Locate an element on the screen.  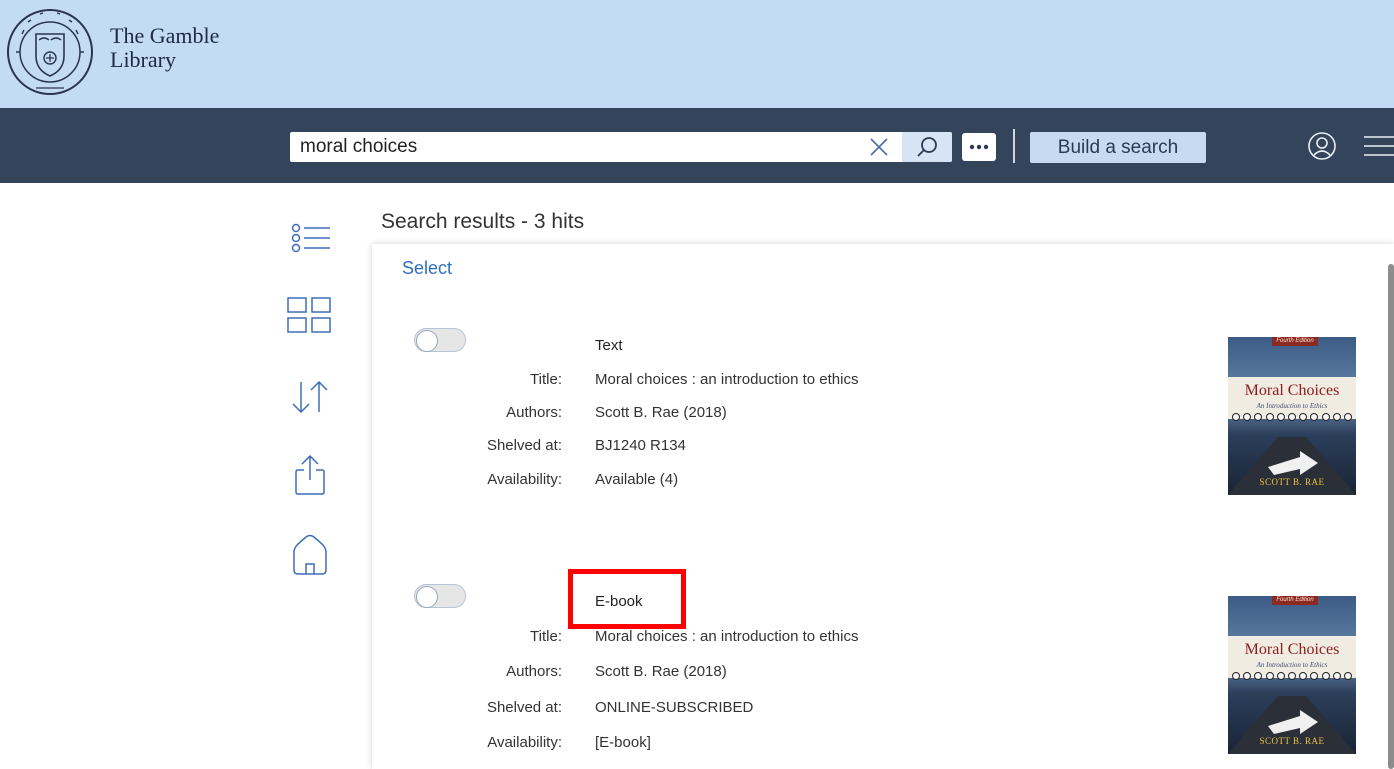
share-export-icon is located at coordinates (310, 478).